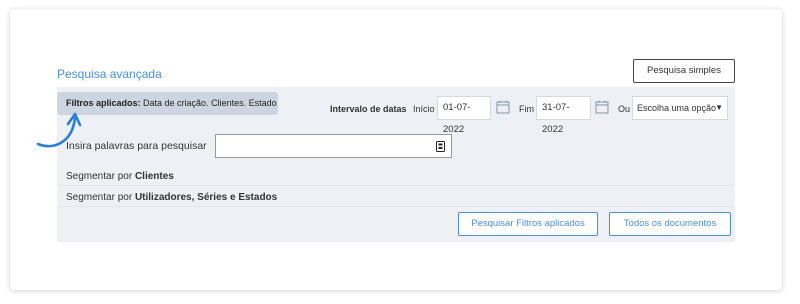 The image size is (800, 304). I want to click on segment-clients-row: Segmentar por Clientes, so click(120, 176).